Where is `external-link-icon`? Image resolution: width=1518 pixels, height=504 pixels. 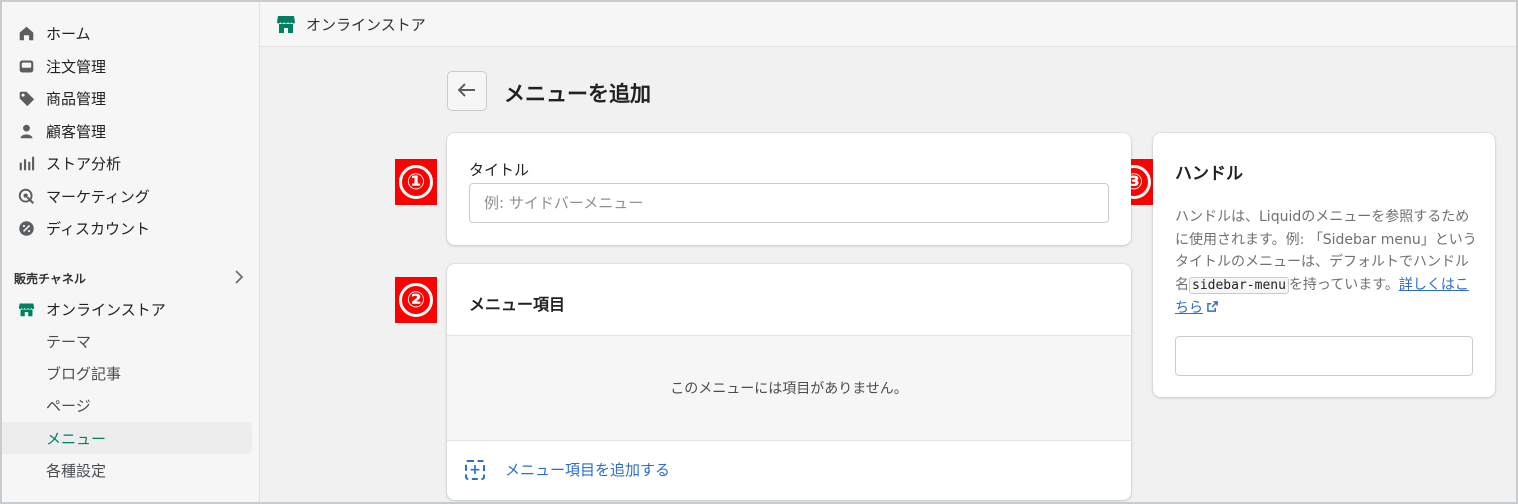
external-link-icon is located at coordinates (1213, 308).